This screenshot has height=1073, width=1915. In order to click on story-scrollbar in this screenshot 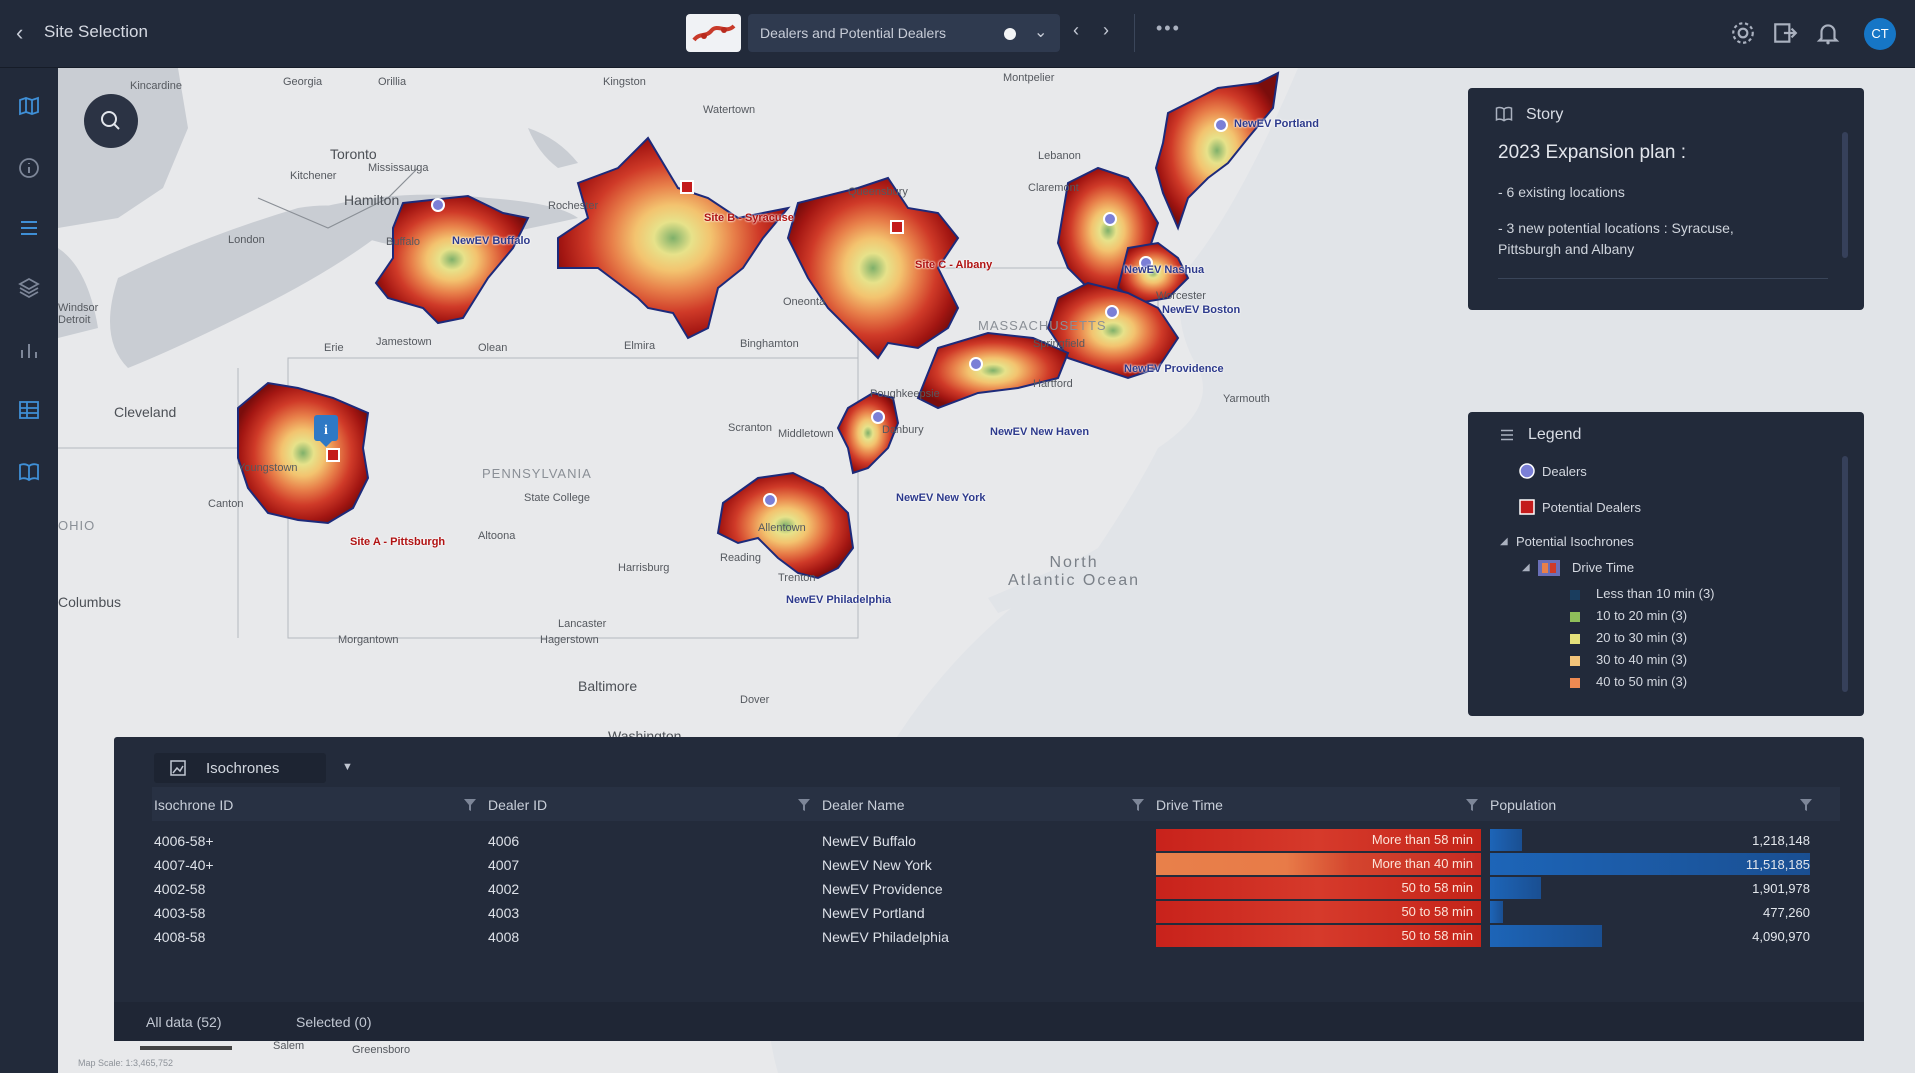, I will do `click(1845, 195)`.